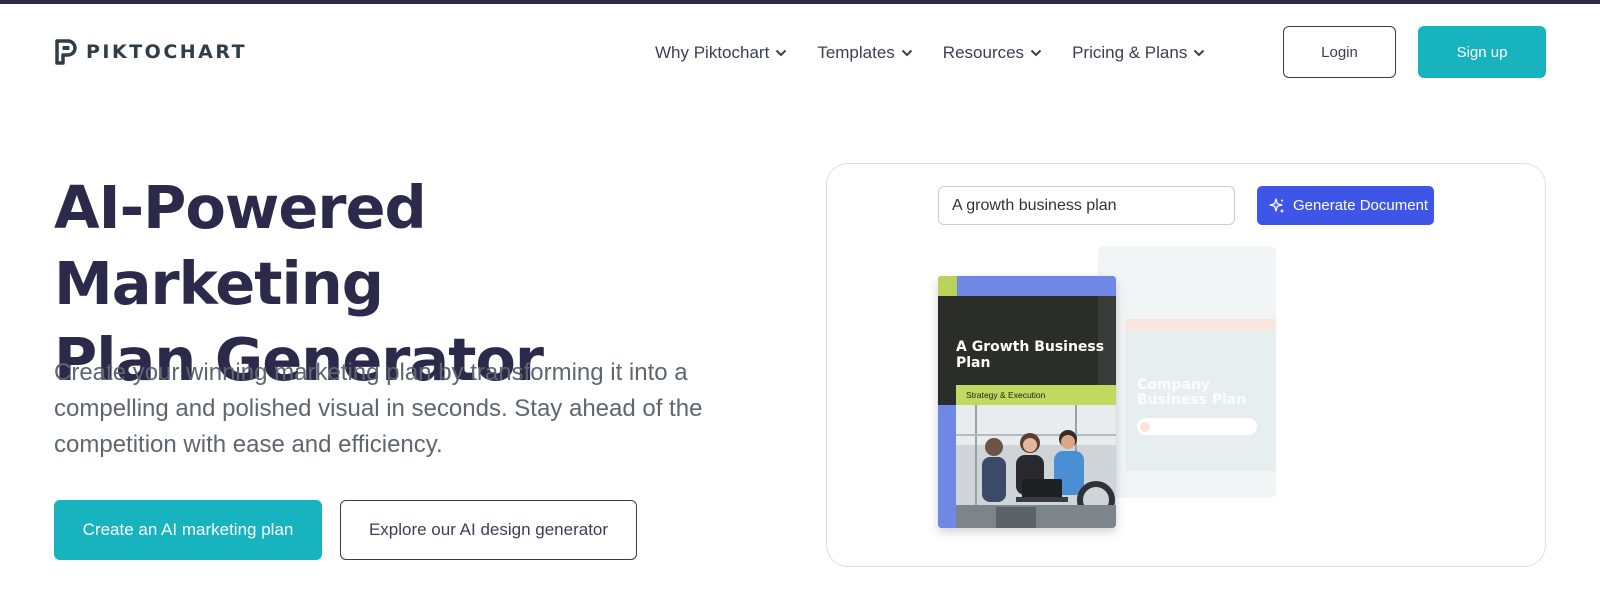  Describe the element at coordinates (1030, 355) in the screenshot. I see `document-title: A Growth Business Plan` at that location.